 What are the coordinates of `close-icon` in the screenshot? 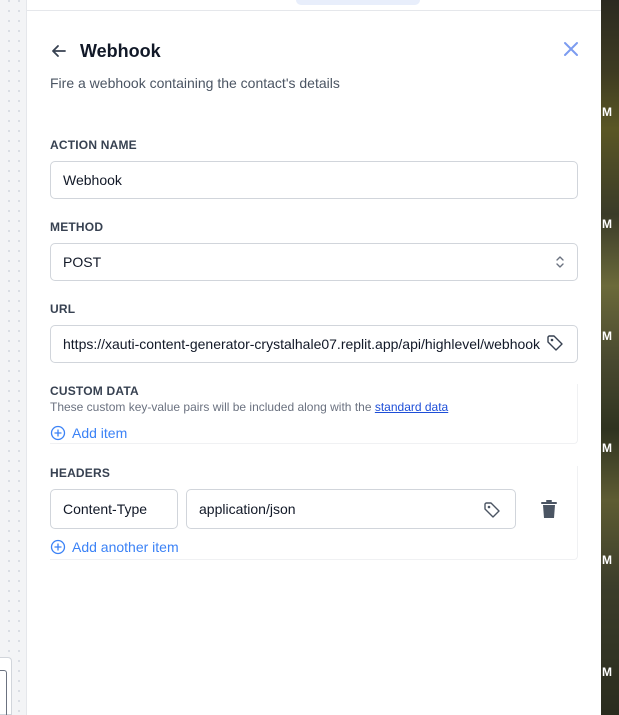 It's located at (571, 49).